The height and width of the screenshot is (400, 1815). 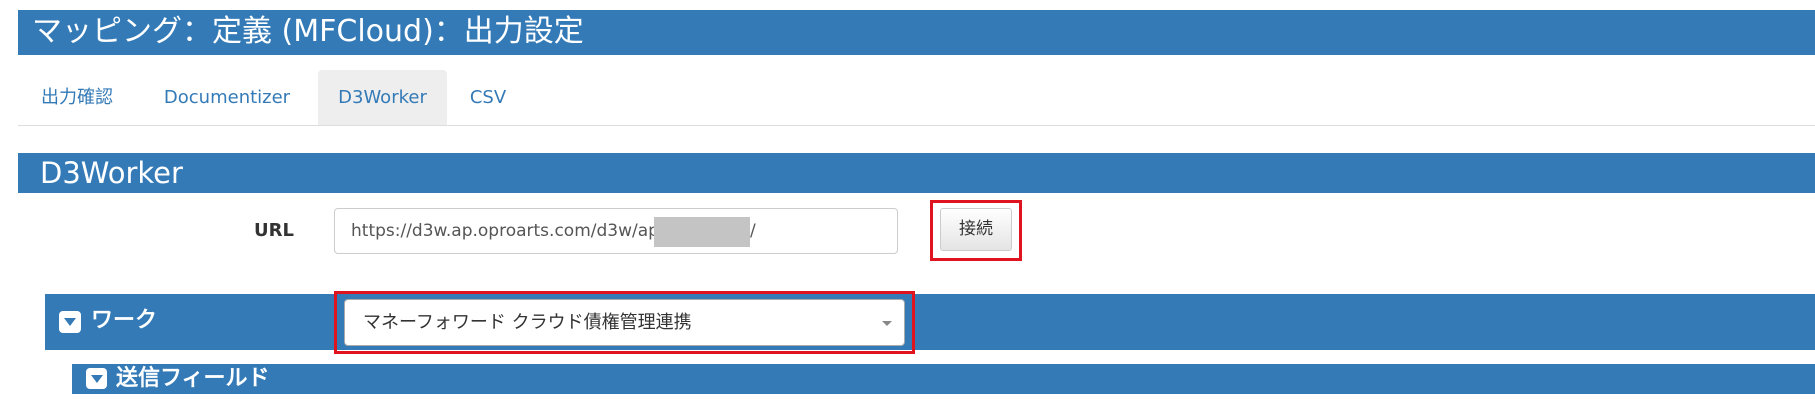 I want to click on url-label: URL, so click(x=274, y=230).